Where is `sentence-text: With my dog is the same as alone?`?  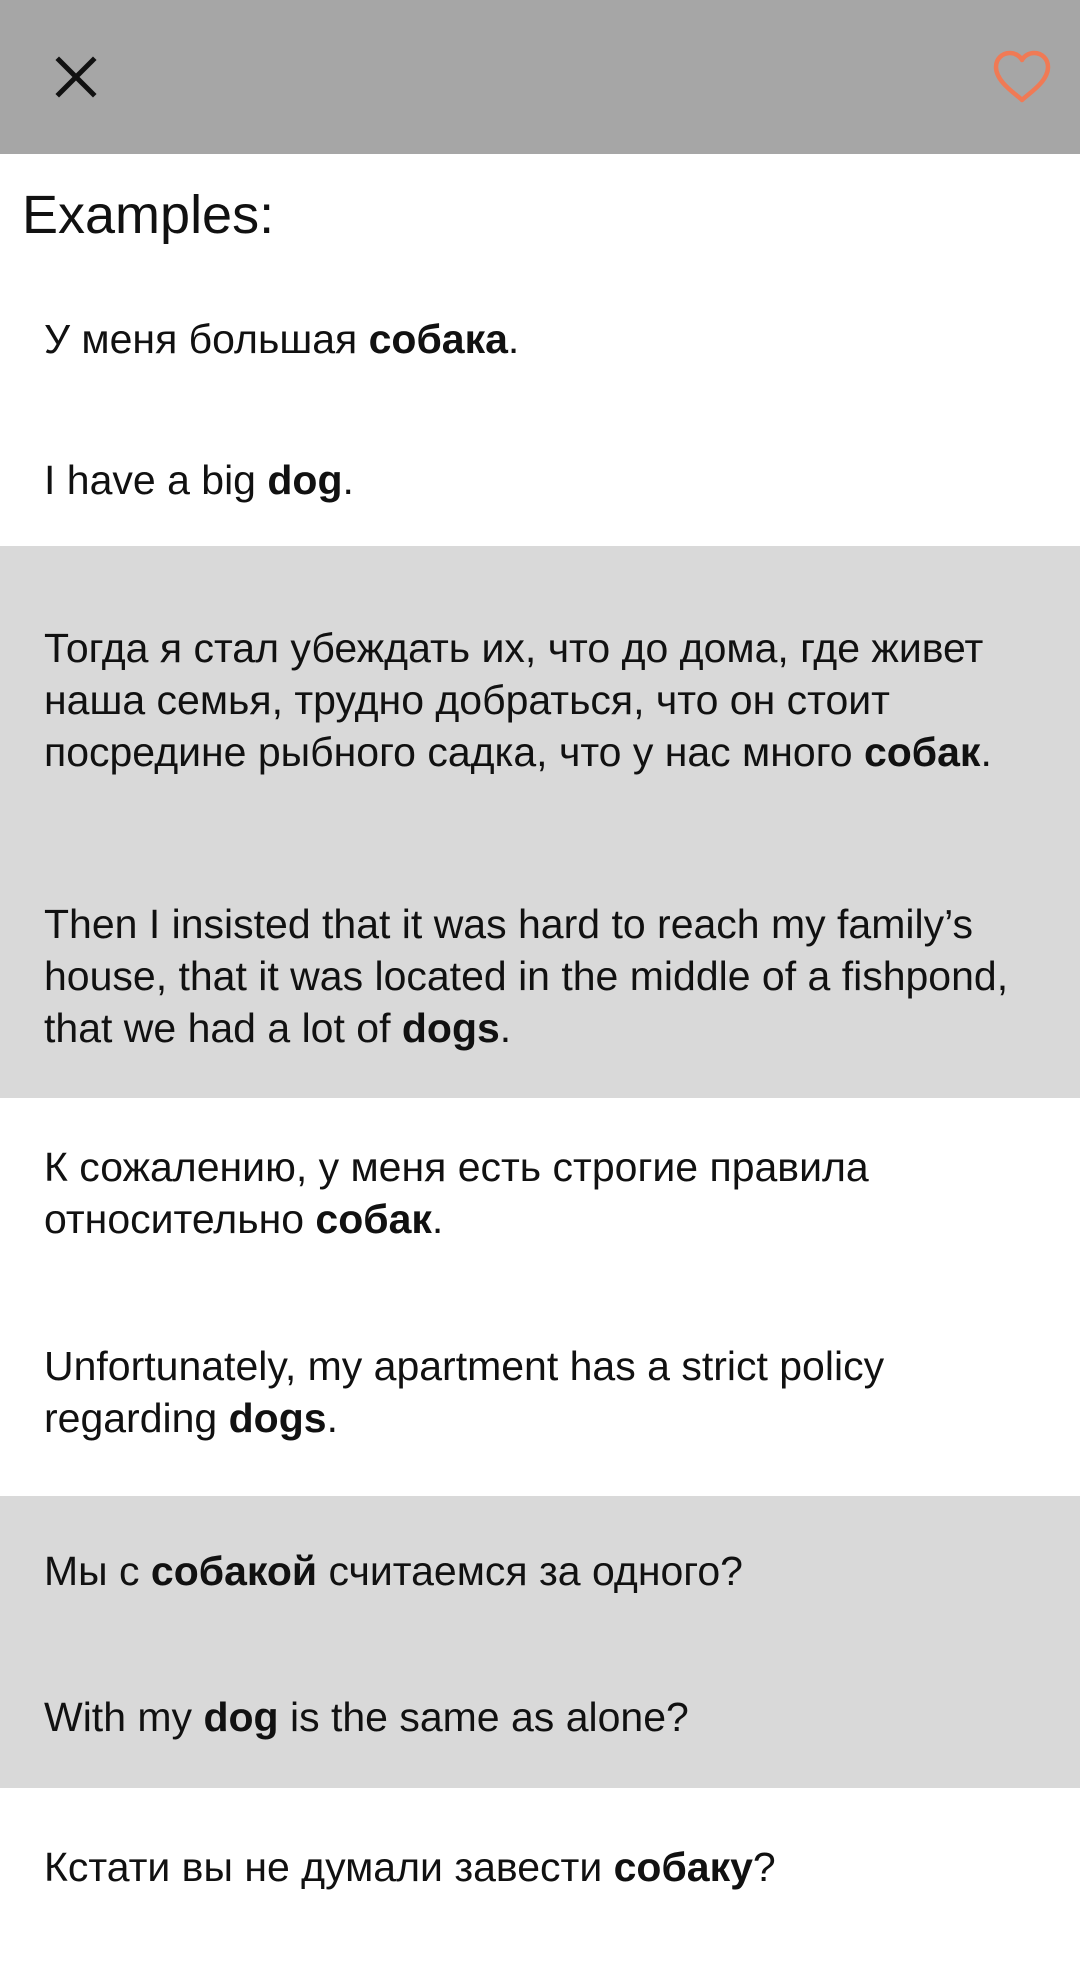
sentence-text: With my dog is the same as alone? is located at coordinates (366, 1717).